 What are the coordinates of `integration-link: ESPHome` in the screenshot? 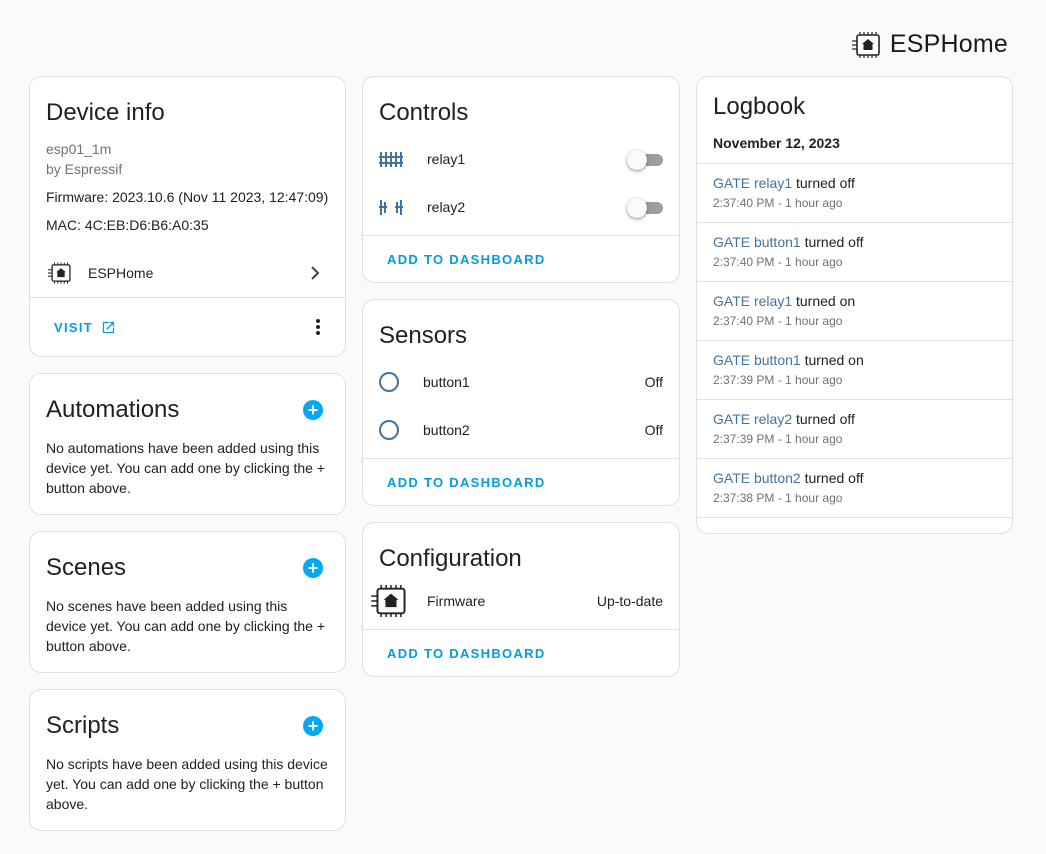 It's located at (187, 273).